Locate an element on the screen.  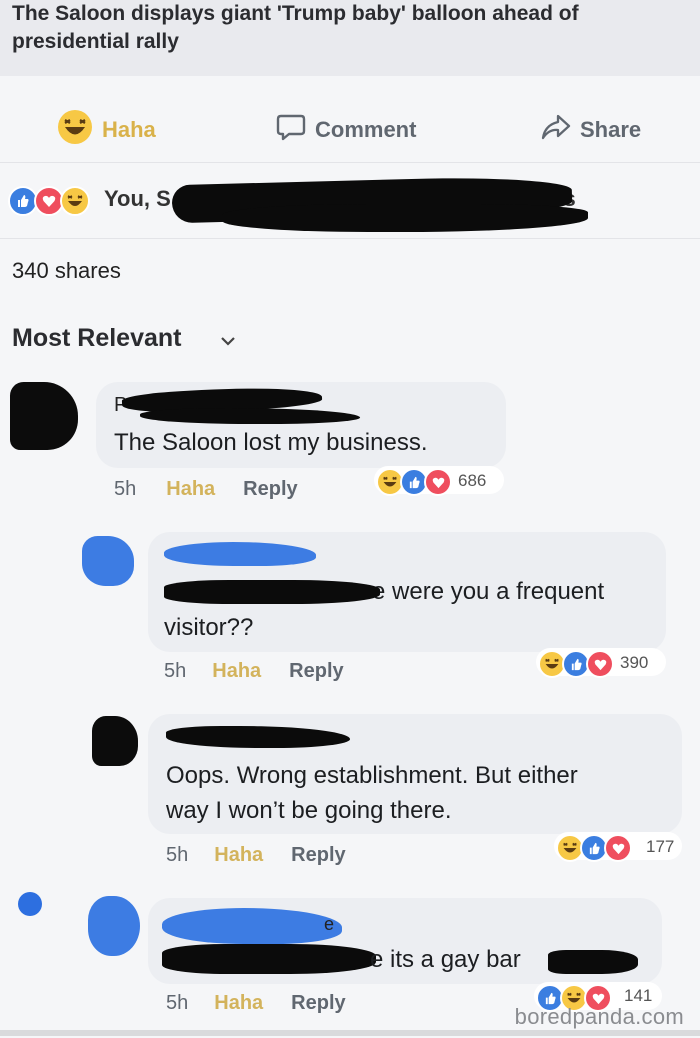
unread-indicator-dot is located at coordinates (30, 904).